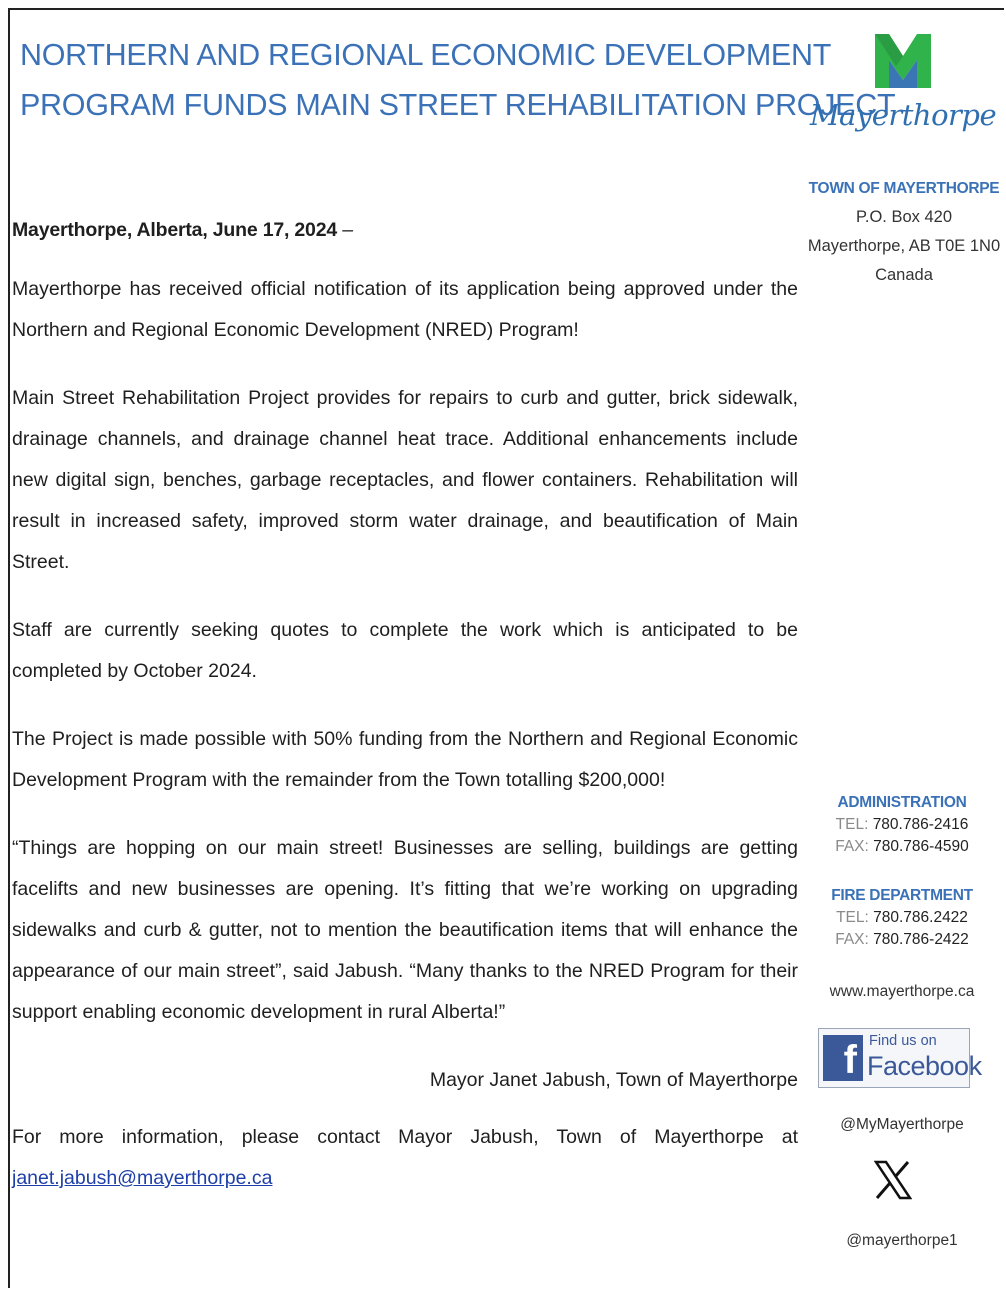  What do you see at coordinates (613, 1080) in the screenshot?
I see `signature: Mayor Janet Jabush, Town of Mayerthorpe` at bounding box center [613, 1080].